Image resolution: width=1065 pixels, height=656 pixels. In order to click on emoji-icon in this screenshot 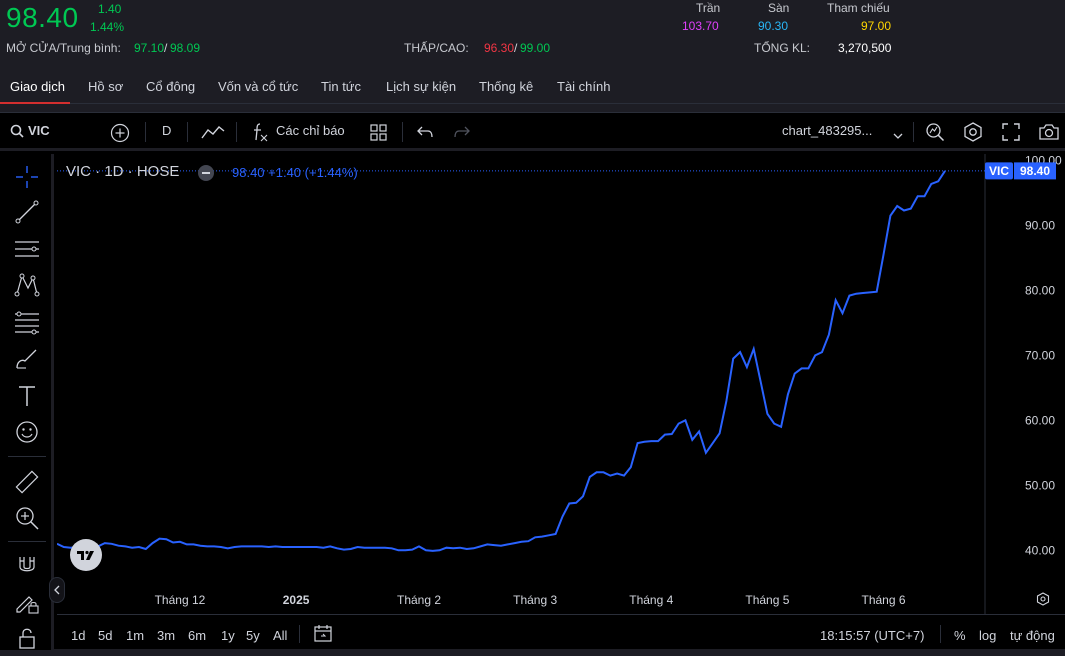, I will do `click(27, 432)`.